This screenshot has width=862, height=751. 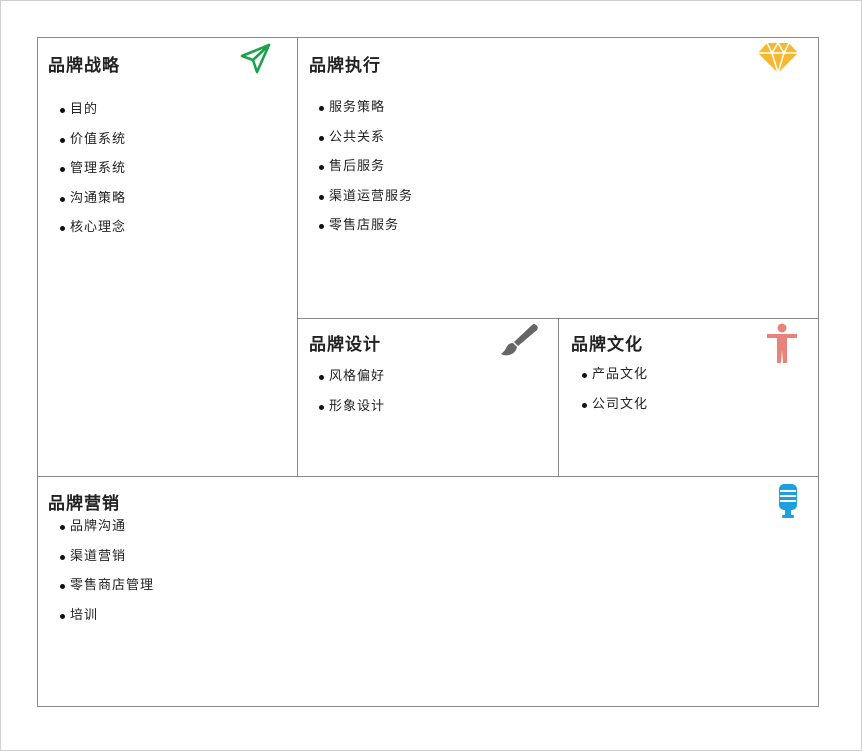 I want to click on list-item: 形象设计, so click(x=352, y=414).